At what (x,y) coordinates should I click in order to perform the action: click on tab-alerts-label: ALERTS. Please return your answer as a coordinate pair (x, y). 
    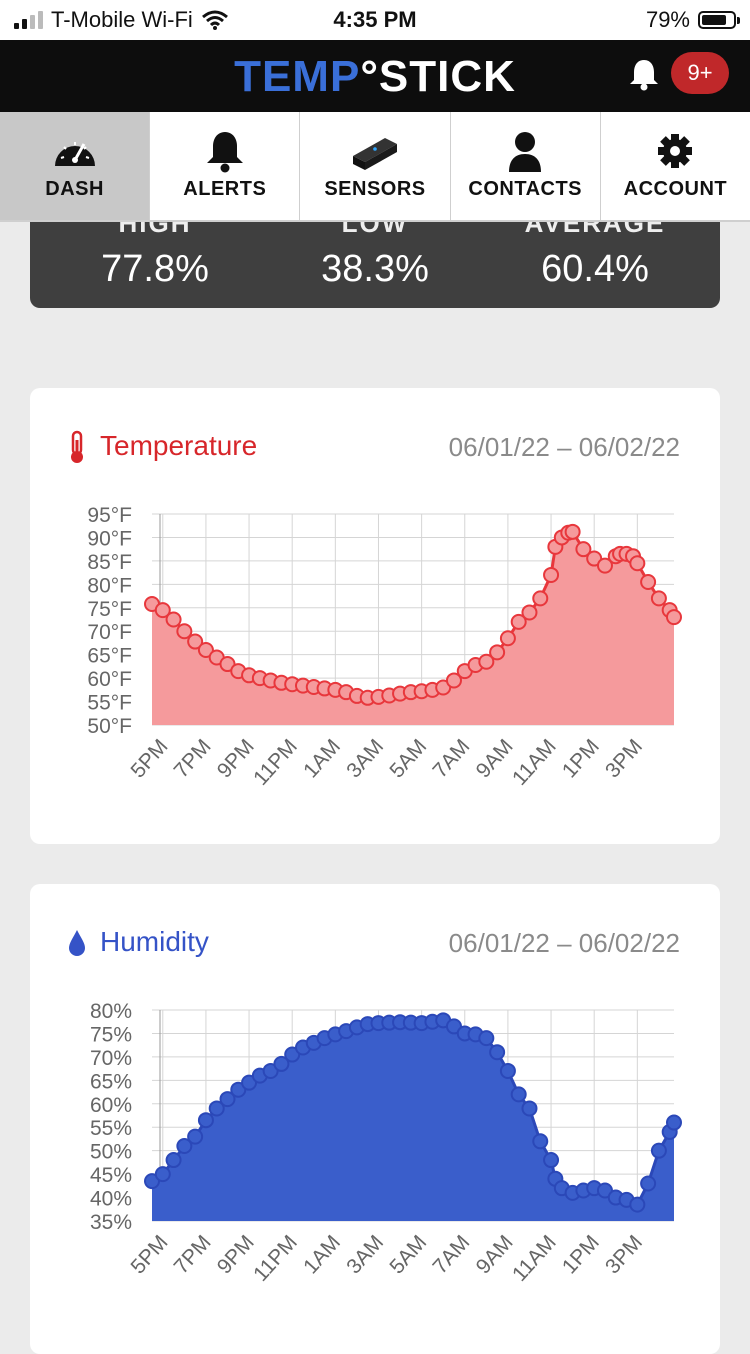
    Looking at the image, I should click on (225, 189).